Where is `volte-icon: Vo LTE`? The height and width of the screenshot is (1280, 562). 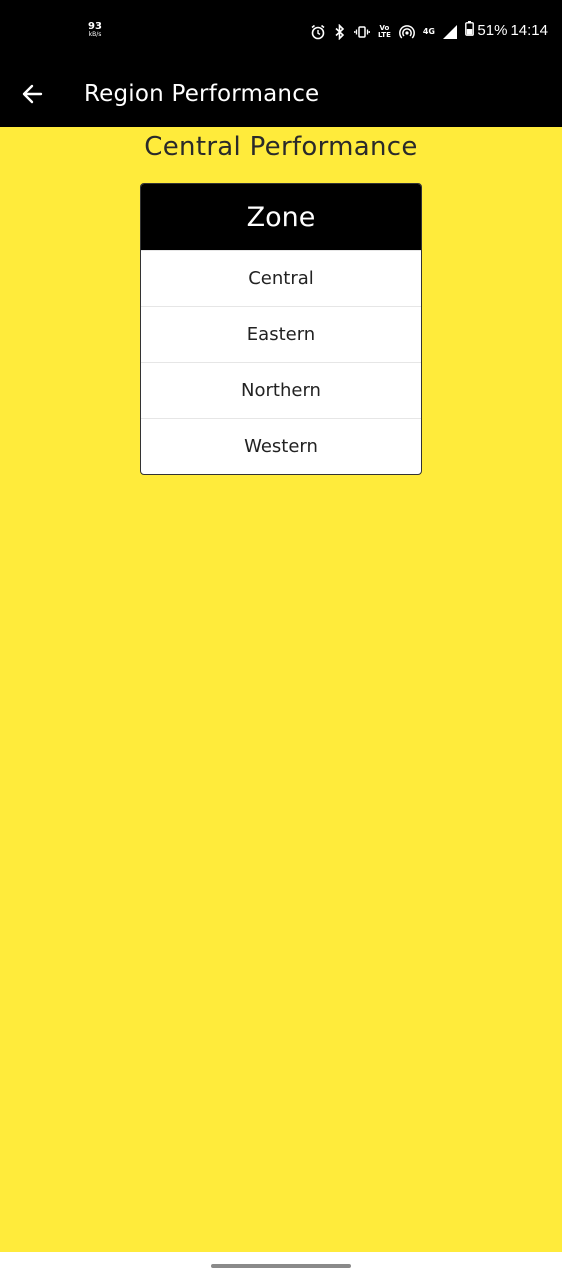 volte-icon: Vo LTE is located at coordinates (384, 32).